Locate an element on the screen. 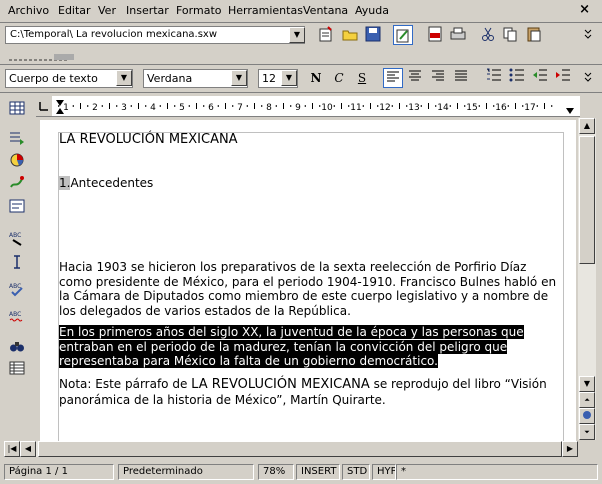 The height and width of the screenshot is (484, 602). find-replace-icon is located at coordinates (17, 348).